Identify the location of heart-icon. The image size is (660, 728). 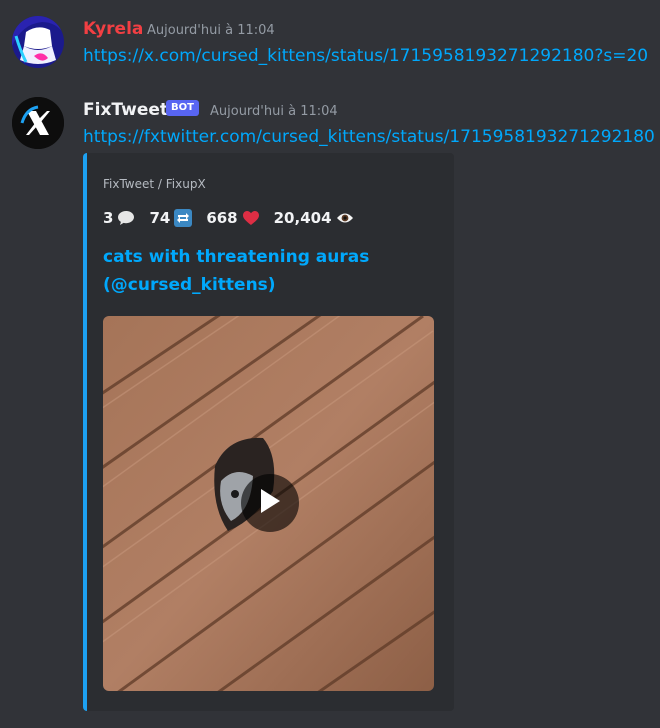
(251, 218).